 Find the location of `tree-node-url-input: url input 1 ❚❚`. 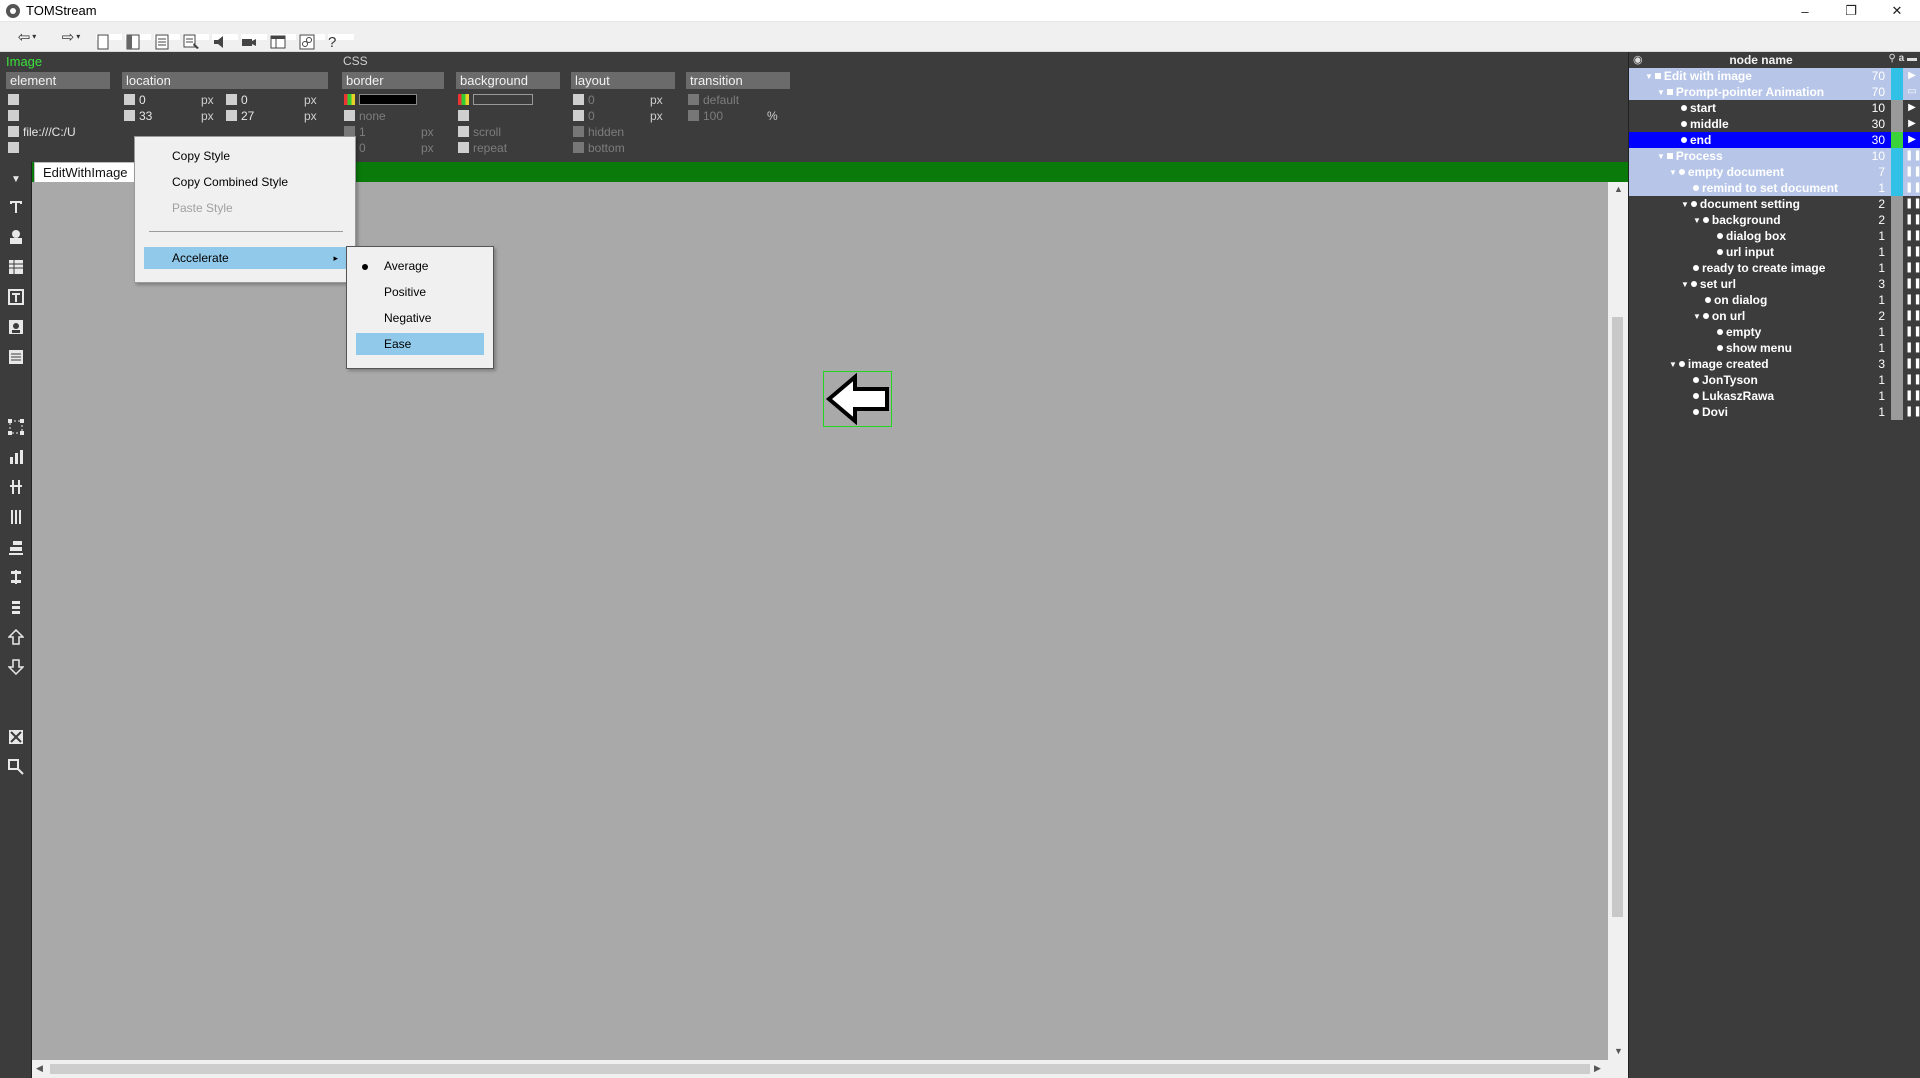

tree-node-url-input: url input 1 ❚❚ is located at coordinates (1774, 252).